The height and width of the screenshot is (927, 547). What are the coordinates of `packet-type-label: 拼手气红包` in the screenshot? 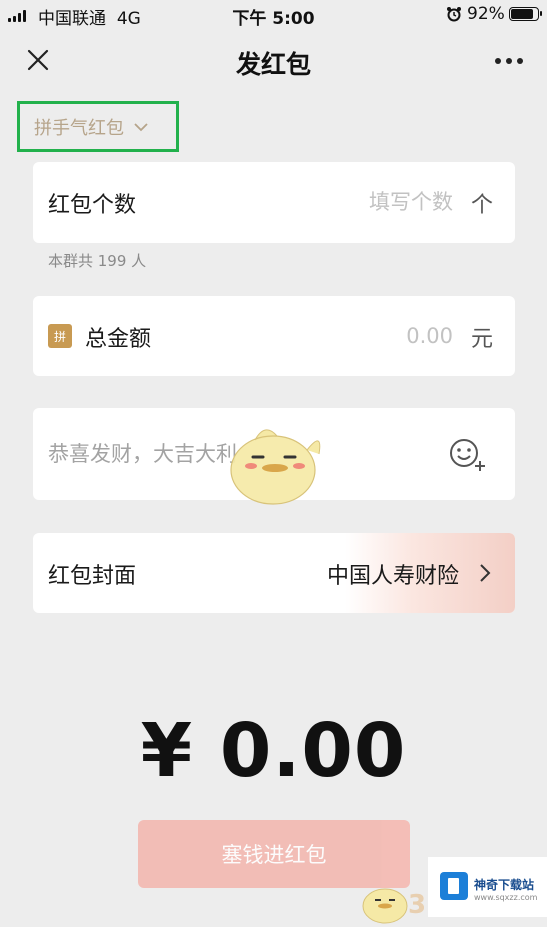 It's located at (79, 128).